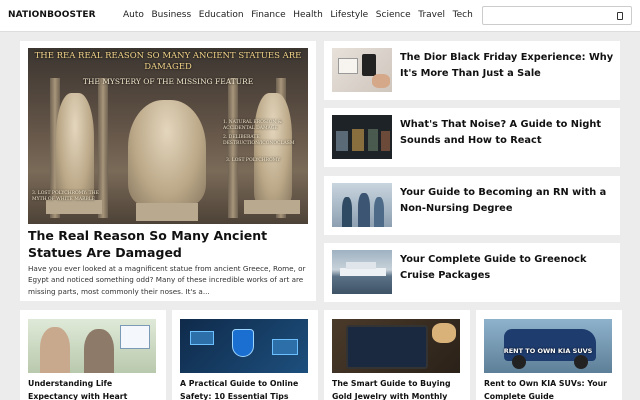 The width and height of the screenshot is (640, 400). Describe the element at coordinates (259, 140) in the screenshot. I see `featured-image-label: 2. DELIBERATE DESTRUCTION/ICONOCLASM` at that location.